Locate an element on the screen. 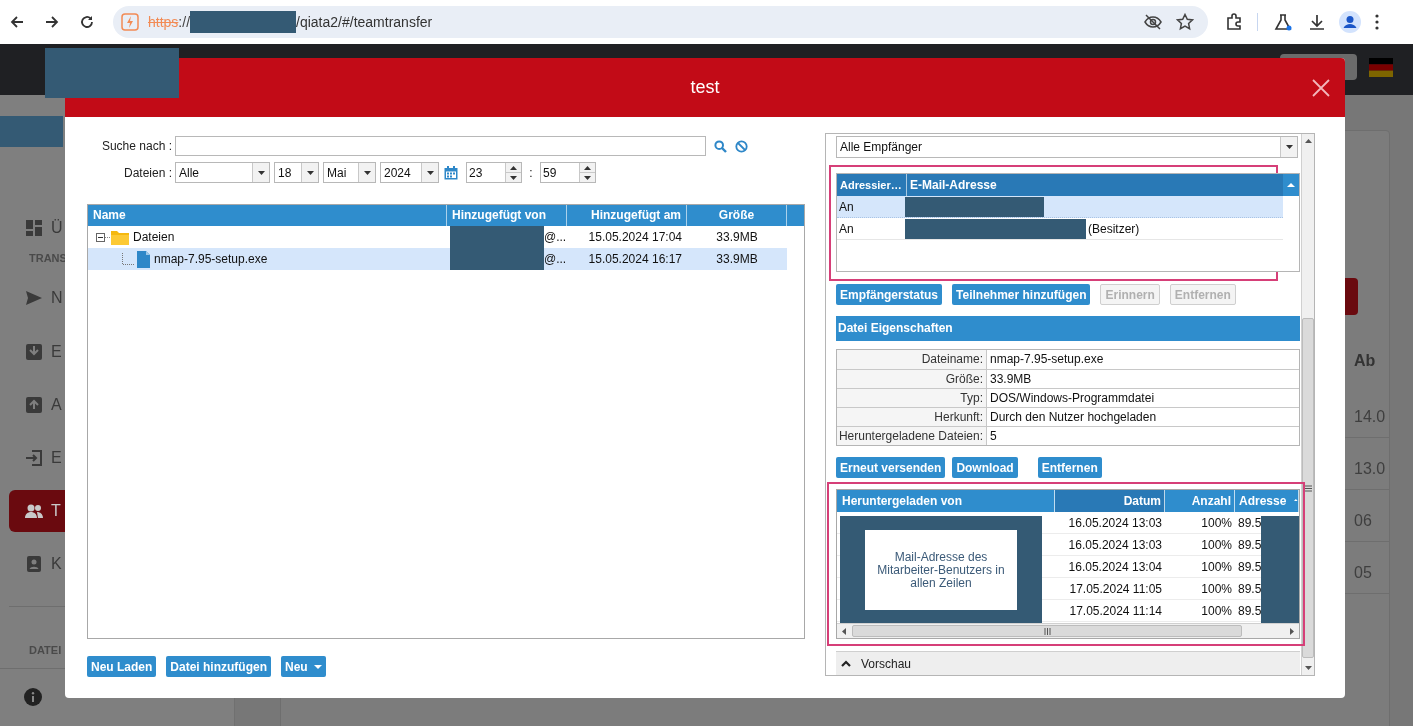 The width and height of the screenshot is (1413, 726). month-select: Mai is located at coordinates (349, 172).